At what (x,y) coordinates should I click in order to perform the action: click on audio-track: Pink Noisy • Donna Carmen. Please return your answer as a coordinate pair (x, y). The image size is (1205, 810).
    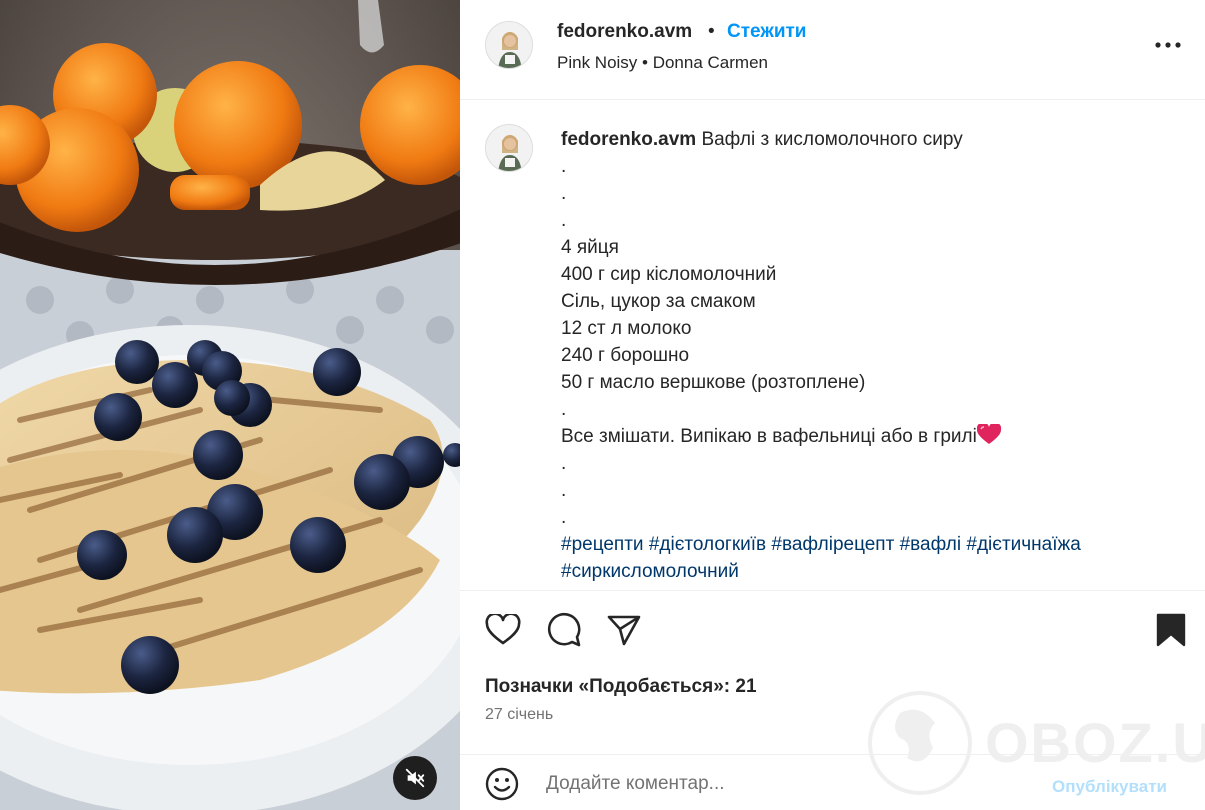
    Looking at the image, I should click on (662, 63).